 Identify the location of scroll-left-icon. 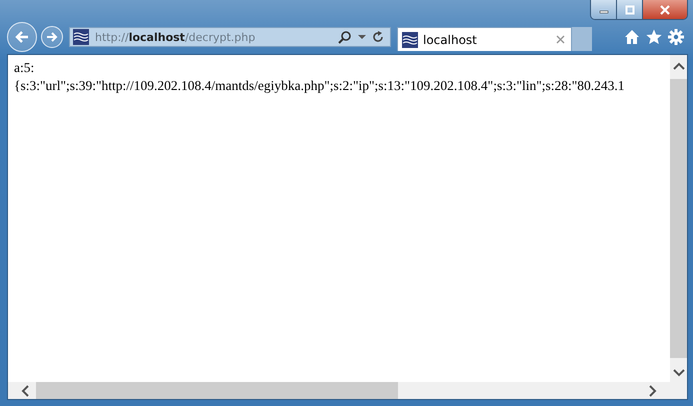
(25, 390).